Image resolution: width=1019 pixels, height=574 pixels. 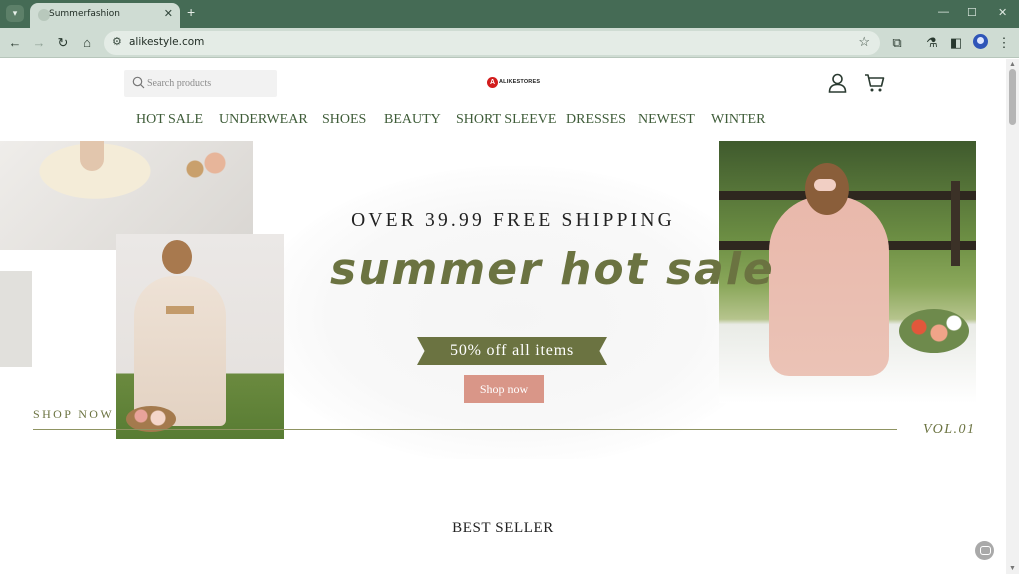 I want to click on chat-support-icon, so click(x=984, y=550).